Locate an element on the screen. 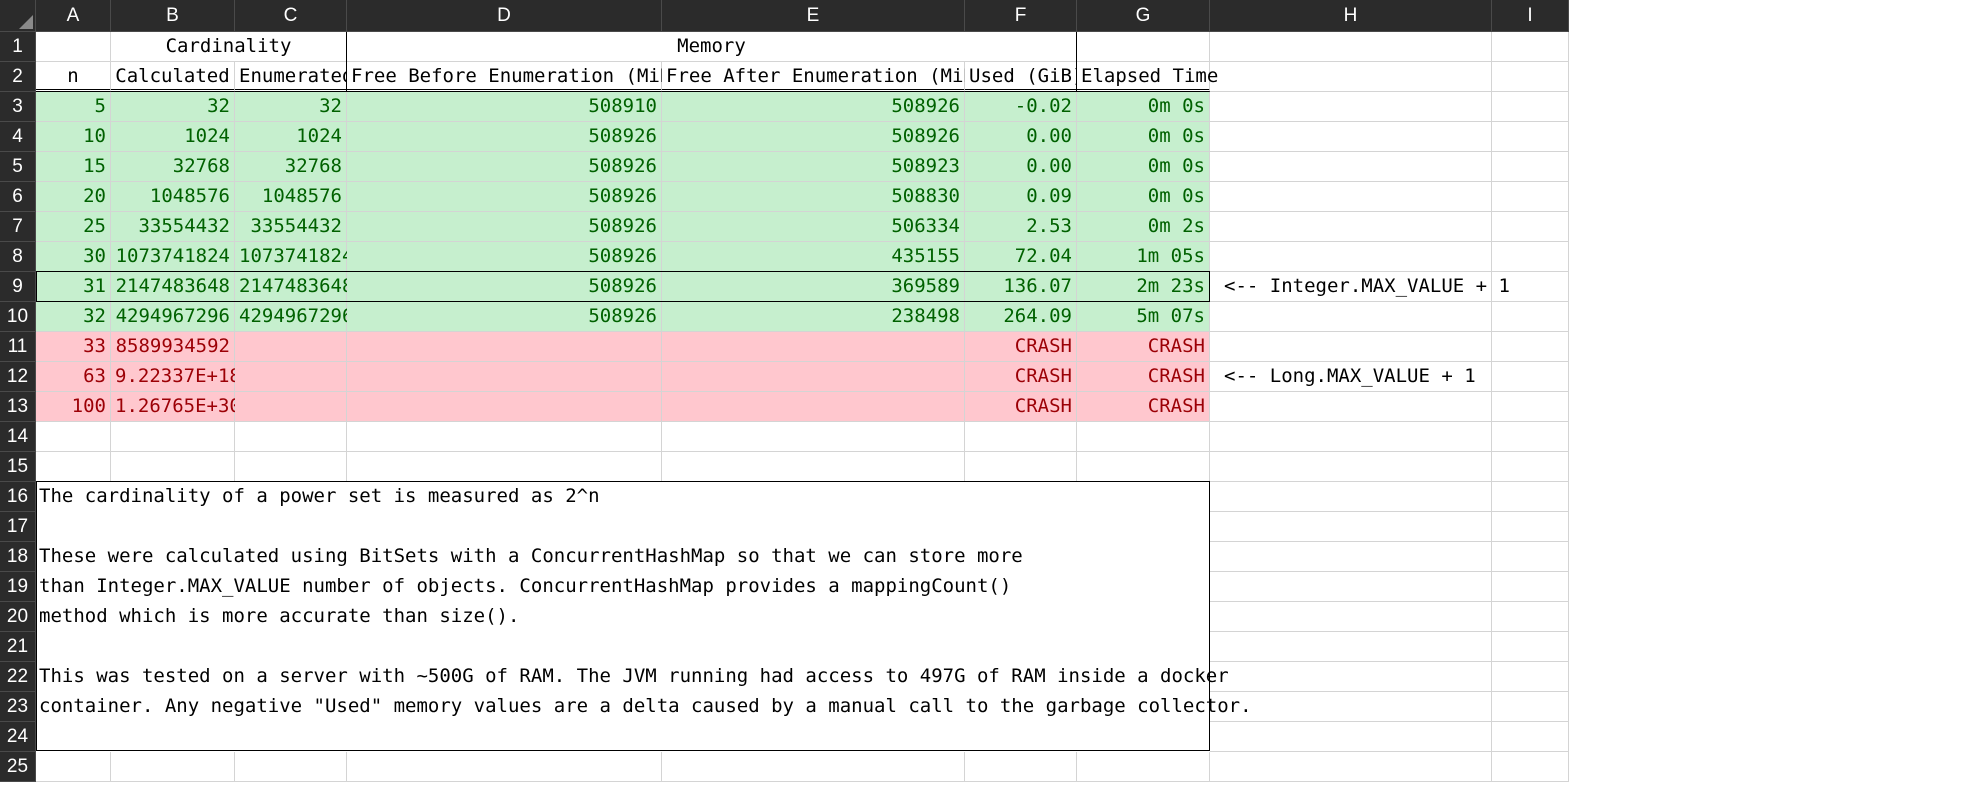  note-line is located at coordinates (623, 737).